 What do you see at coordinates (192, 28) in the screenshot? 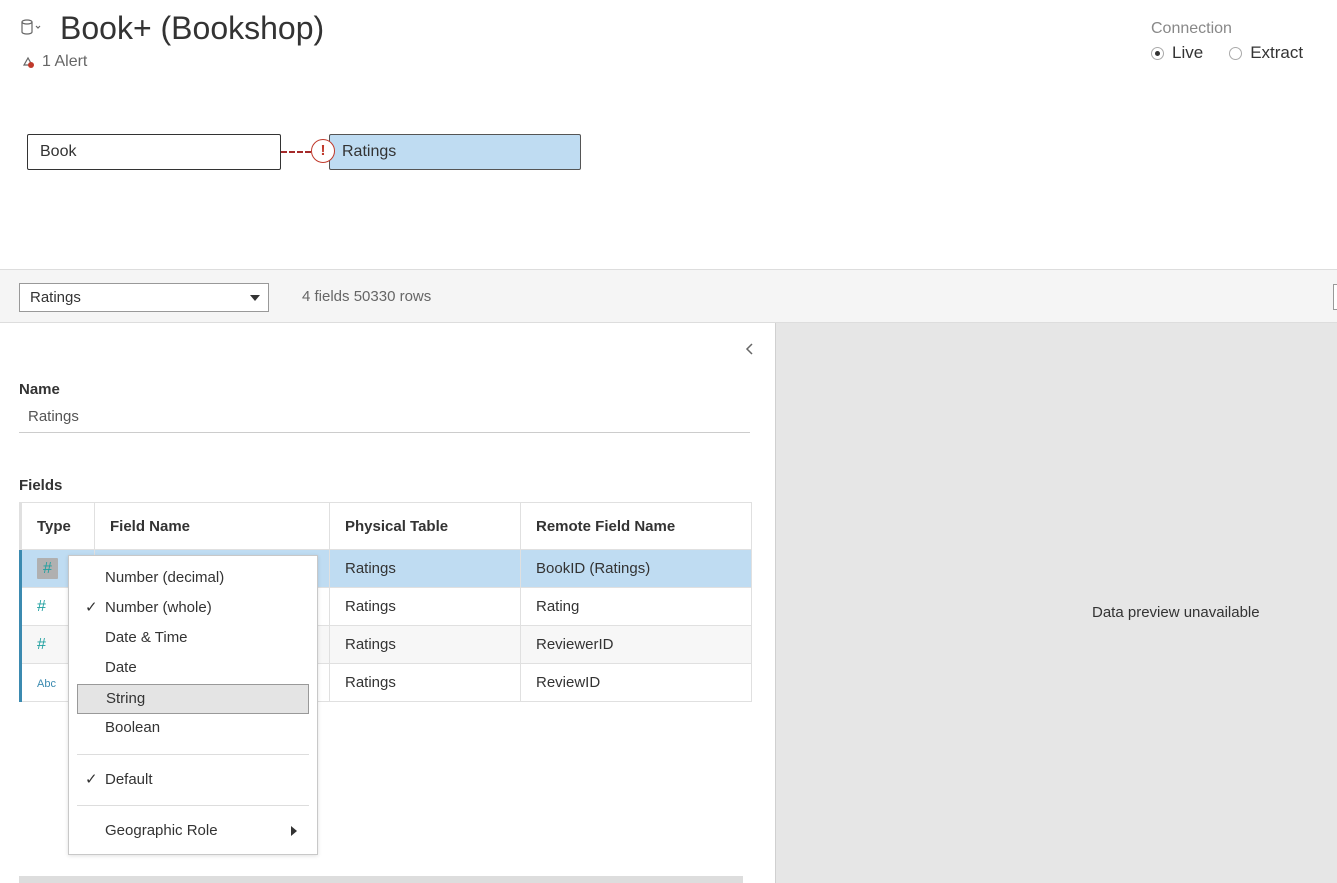
I see `page-title: Book+ (Bookshop)` at bounding box center [192, 28].